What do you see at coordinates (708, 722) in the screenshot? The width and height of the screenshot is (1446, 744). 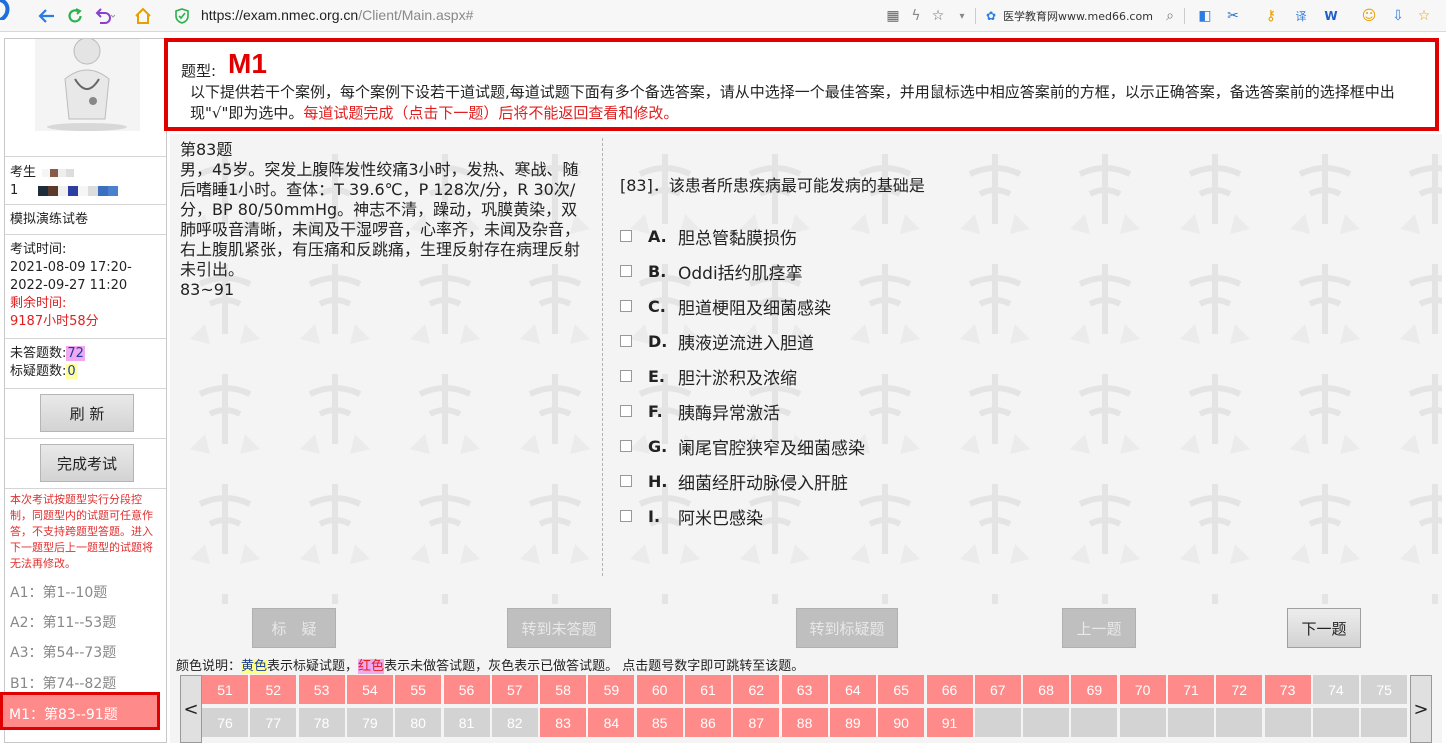 I see `question-number-cell: 86` at bounding box center [708, 722].